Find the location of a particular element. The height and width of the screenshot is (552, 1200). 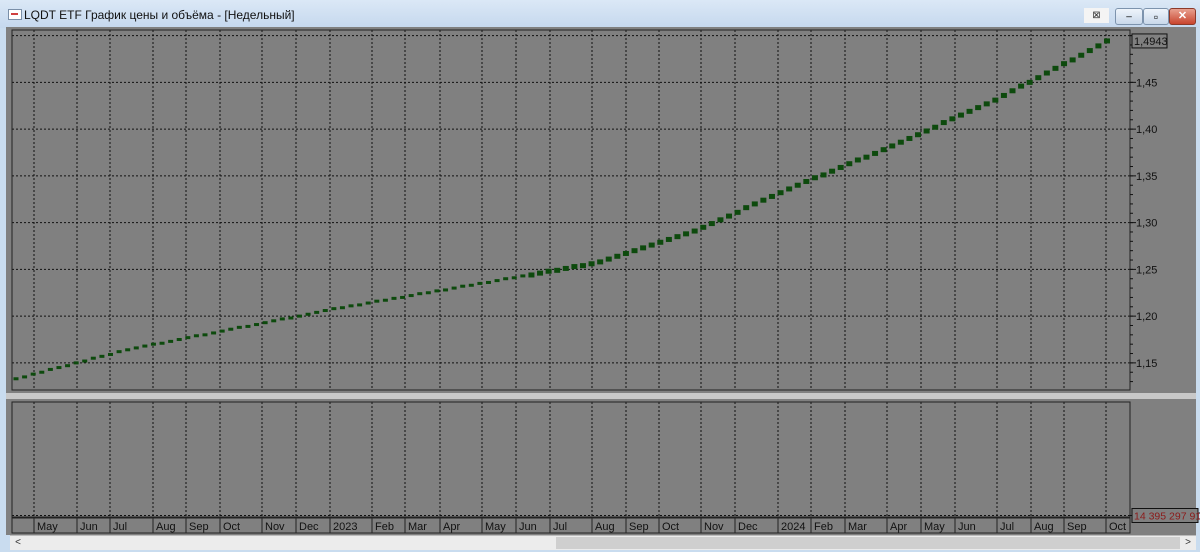

panel-splitter is located at coordinates (601, 396).